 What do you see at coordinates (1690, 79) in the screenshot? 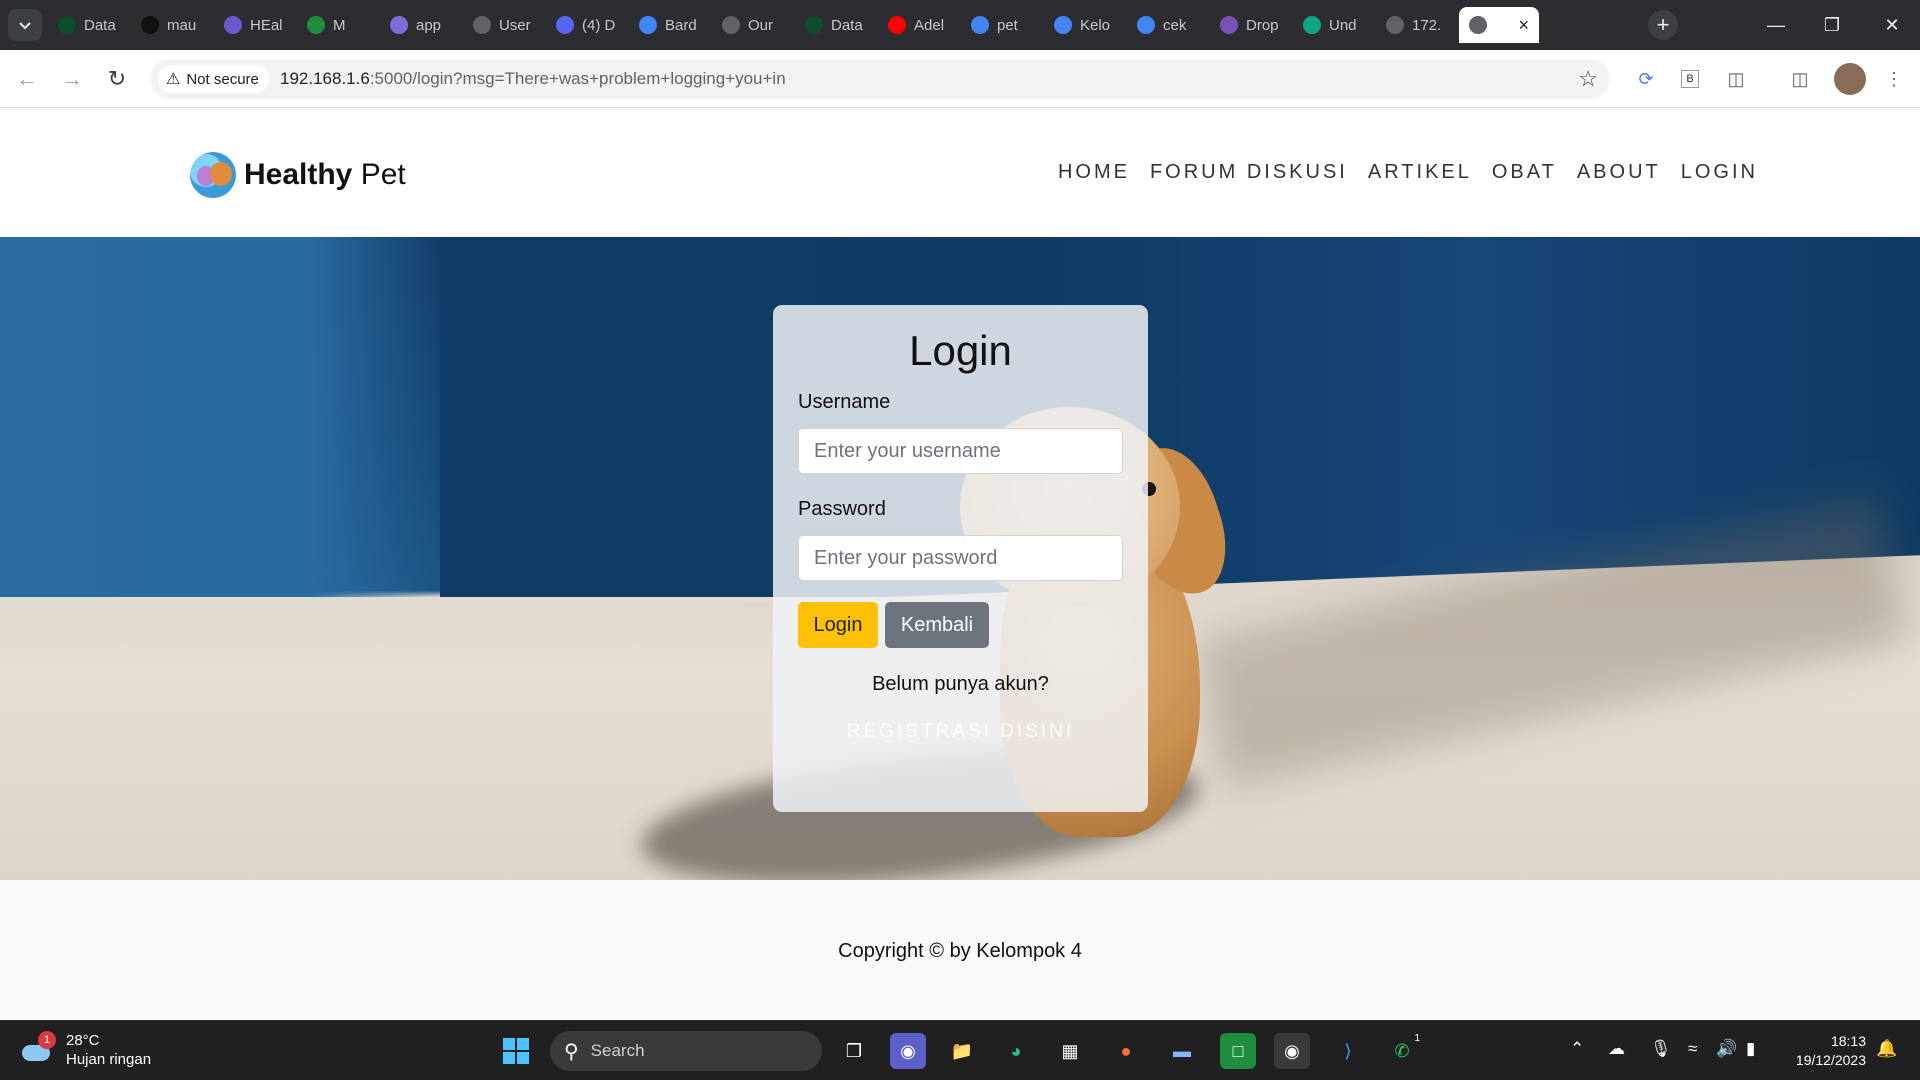
I see `extension-bootstrap-icon: B` at bounding box center [1690, 79].